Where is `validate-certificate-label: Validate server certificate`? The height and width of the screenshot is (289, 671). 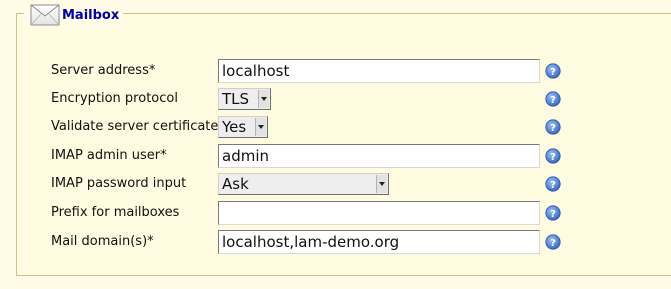 validate-certificate-label: Validate server certificate is located at coordinates (135, 126).